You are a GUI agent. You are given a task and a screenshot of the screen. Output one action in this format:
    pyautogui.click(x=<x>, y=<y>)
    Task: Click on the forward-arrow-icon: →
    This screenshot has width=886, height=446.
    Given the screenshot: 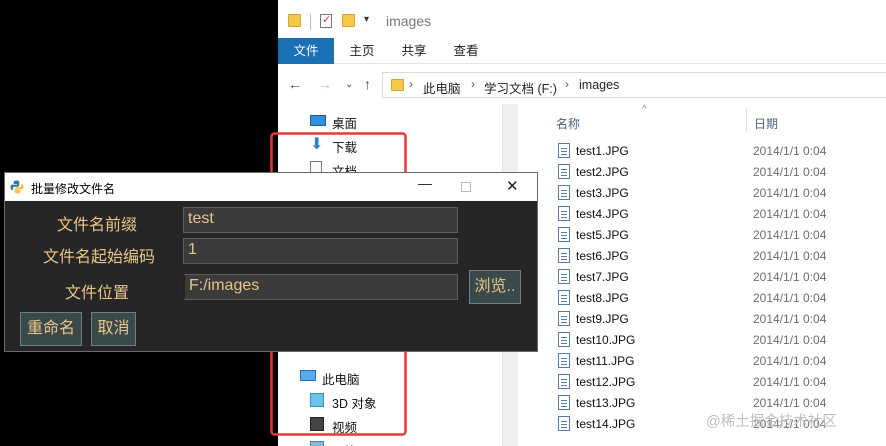 What is the action you would take?
    pyautogui.click(x=325, y=84)
    